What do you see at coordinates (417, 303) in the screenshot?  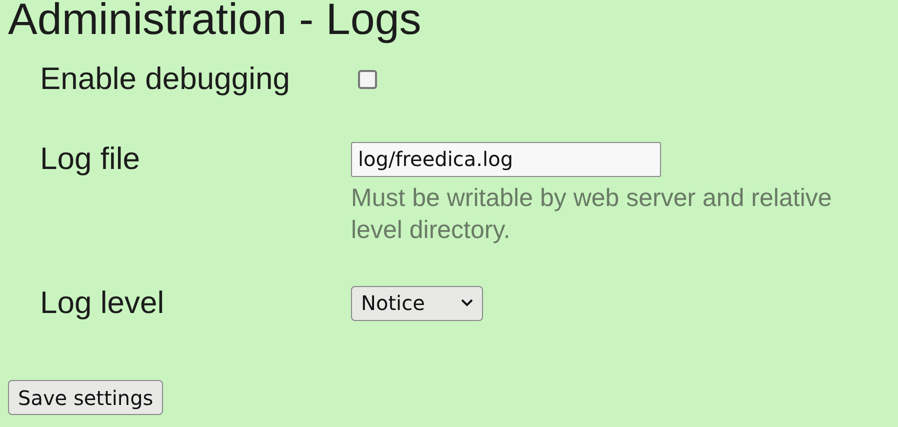 I see `log-level-select: Notice` at bounding box center [417, 303].